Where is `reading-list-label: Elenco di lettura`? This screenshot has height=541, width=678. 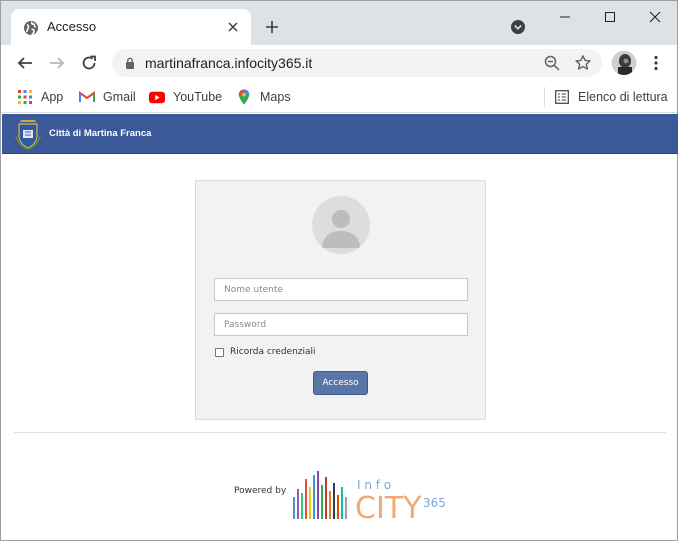
reading-list-label: Elenco di lettura is located at coordinates (623, 97).